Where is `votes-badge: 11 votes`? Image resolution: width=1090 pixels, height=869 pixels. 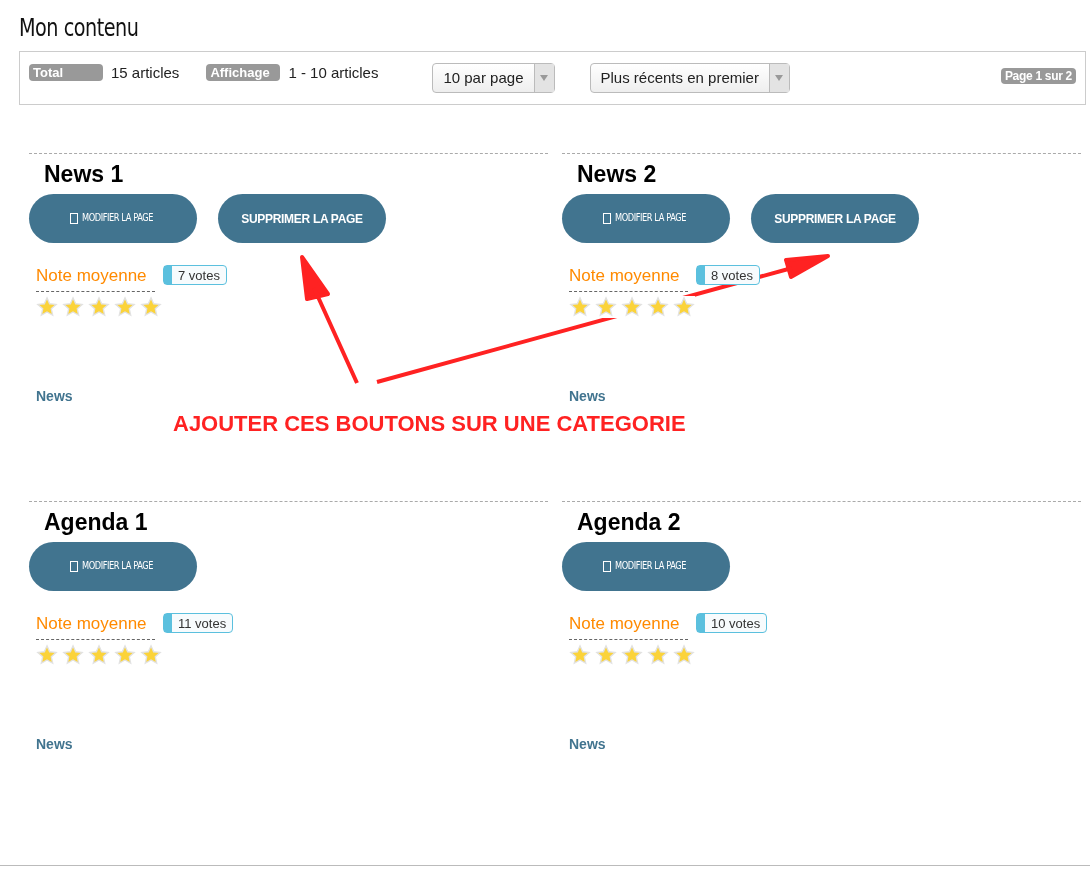 votes-badge: 11 votes is located at coordinates (198, 623).